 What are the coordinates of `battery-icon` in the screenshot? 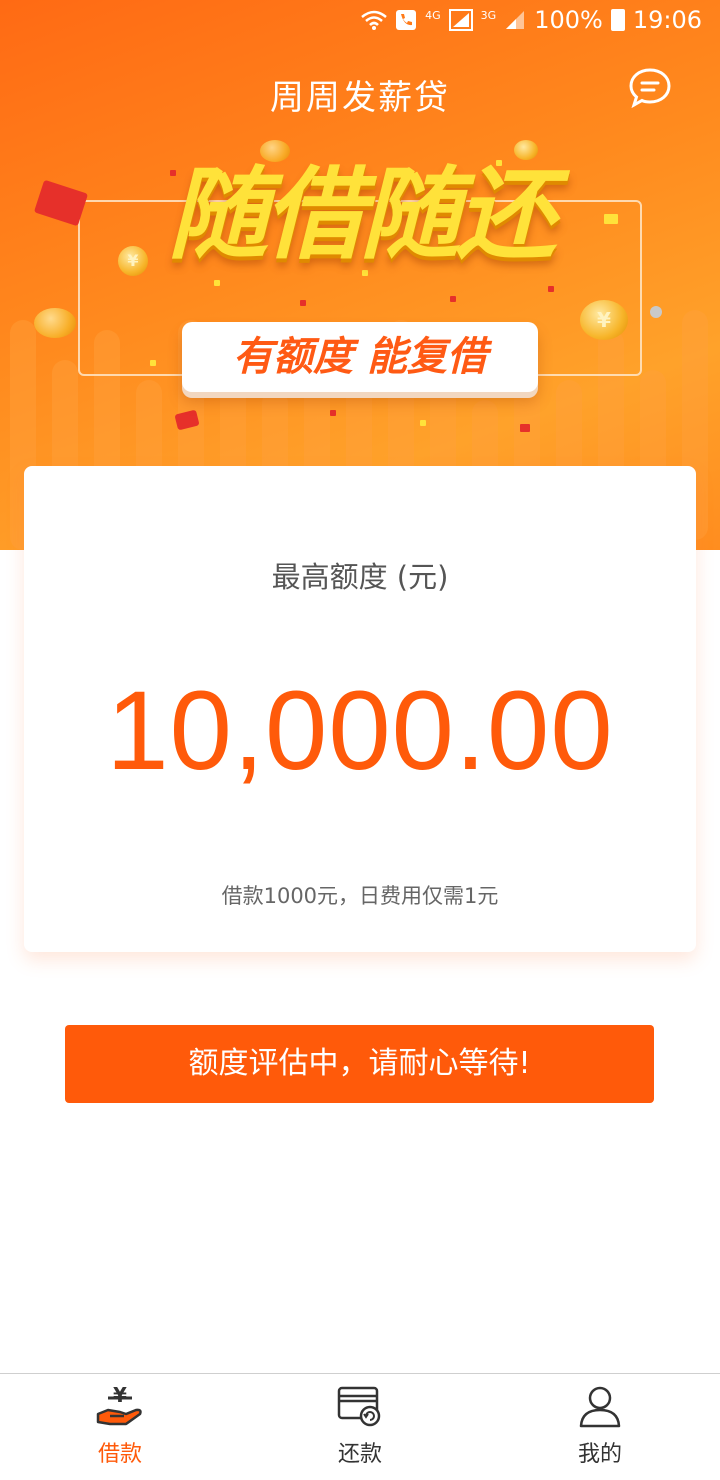 It's located at (617, 20).